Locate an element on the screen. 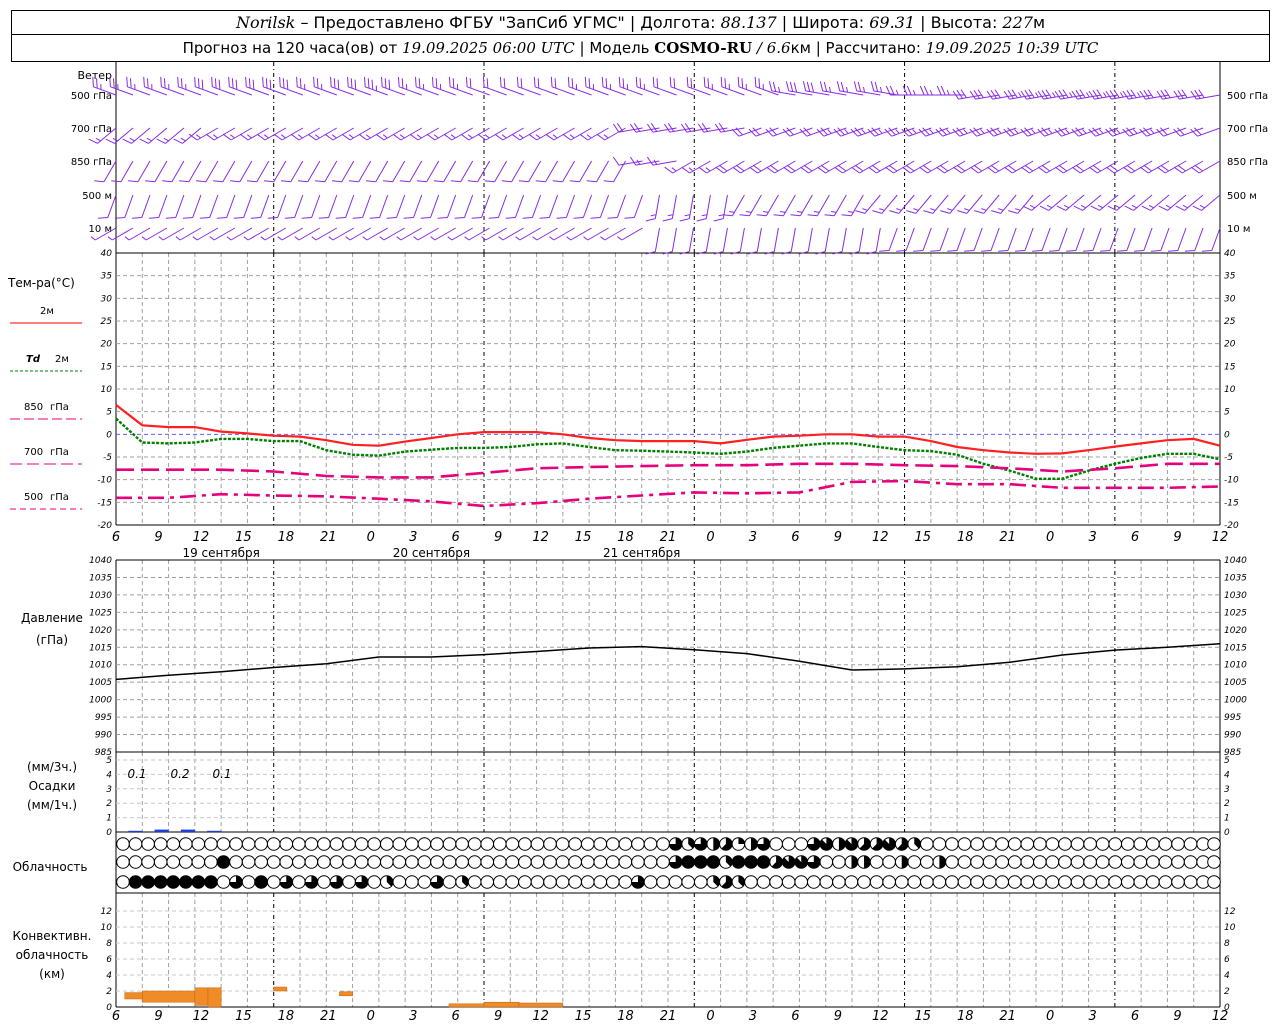 The image size is (1280, 1024). wind-level-label-right: 700 гПа is located at coordinates (1247, 129).